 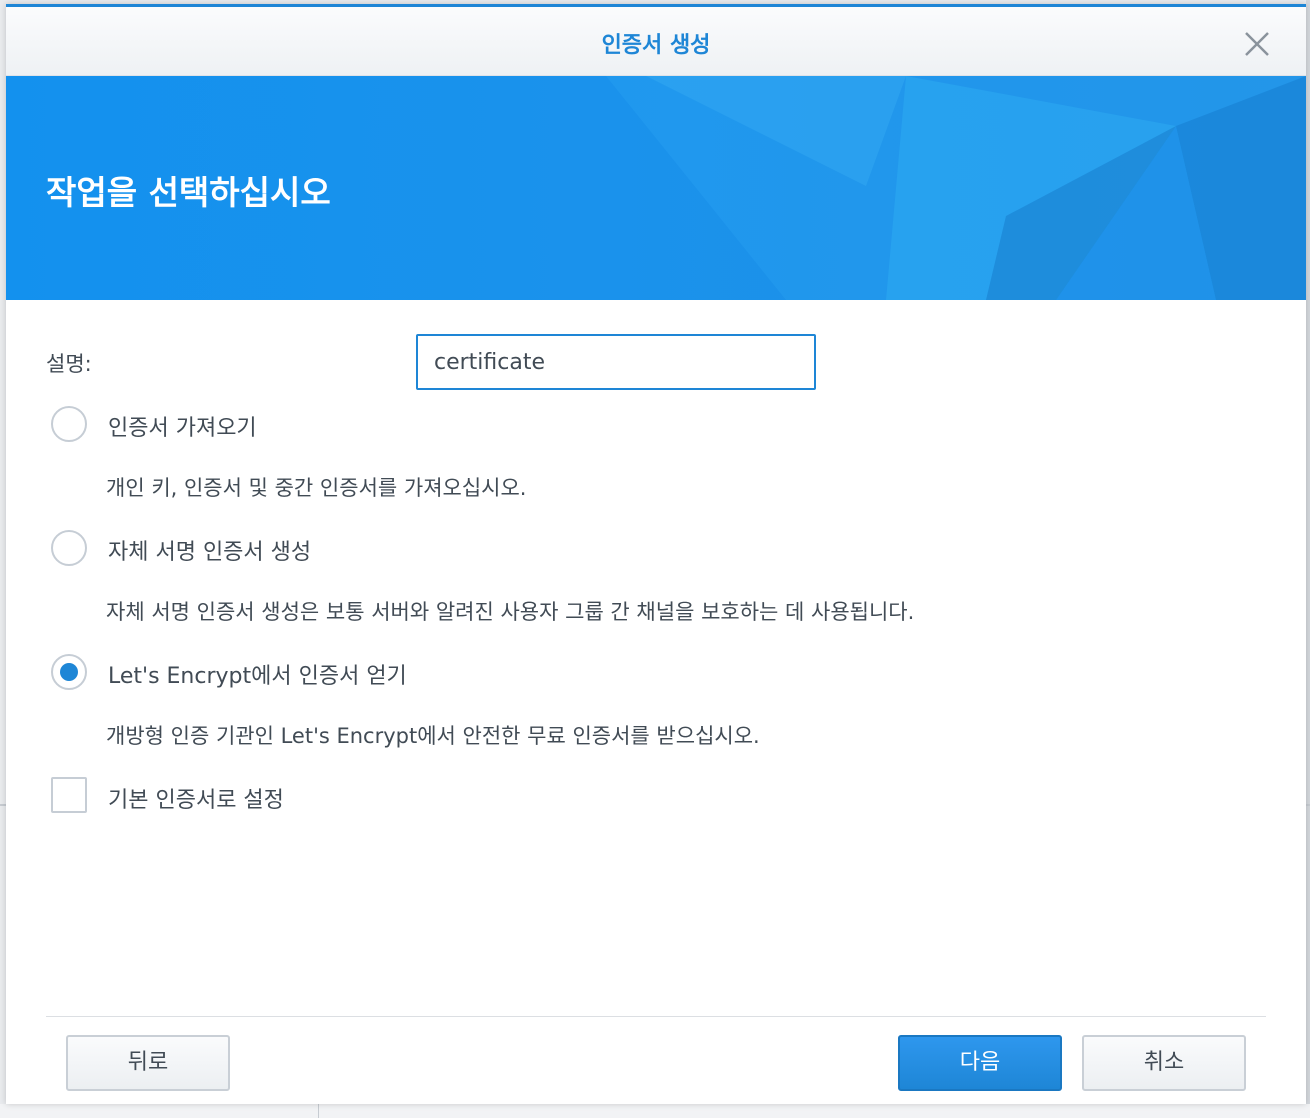 I want to click on description-label: 설명:, so click(x=69, y=364).